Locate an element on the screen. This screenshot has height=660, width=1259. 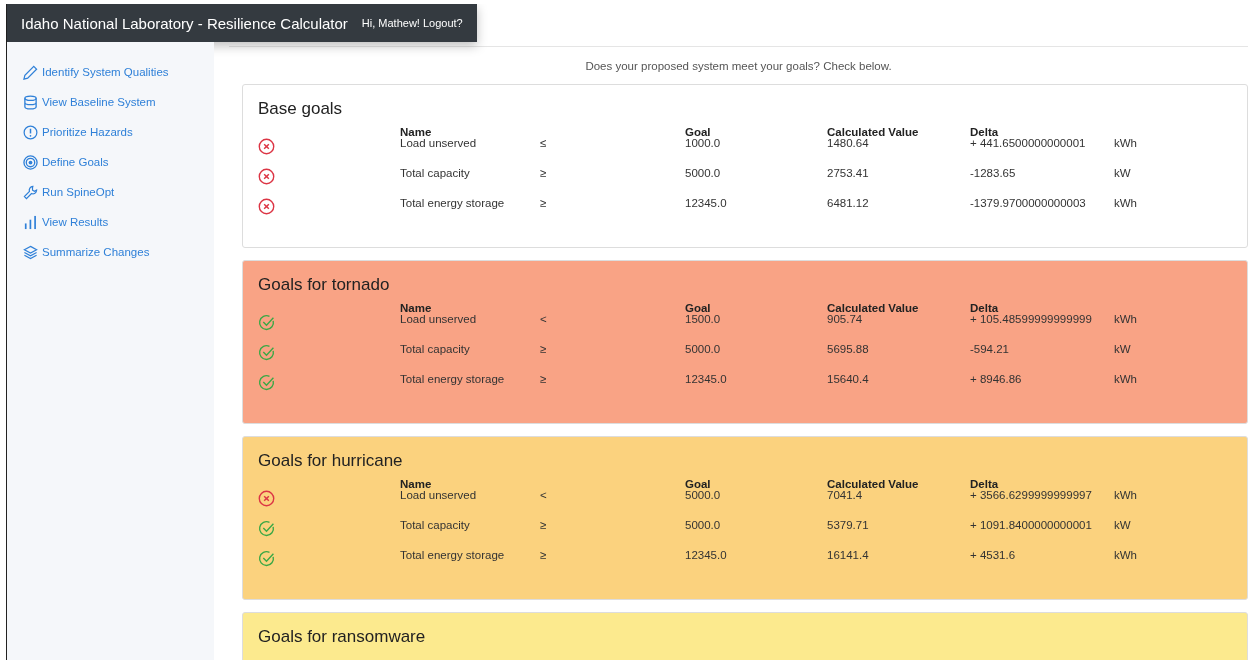
layers-icon is located at coordinates (30, 252).